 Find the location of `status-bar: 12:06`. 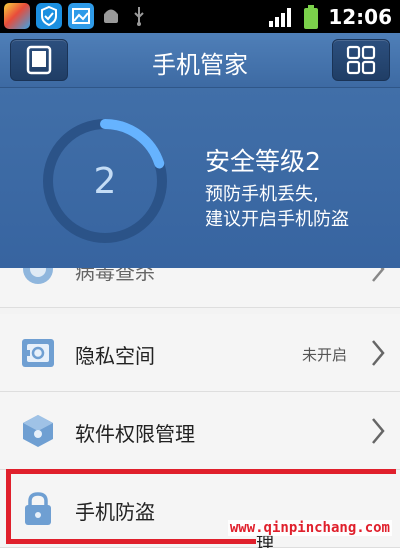

status-bar: 12:06 is located at coordinates (200, 16).